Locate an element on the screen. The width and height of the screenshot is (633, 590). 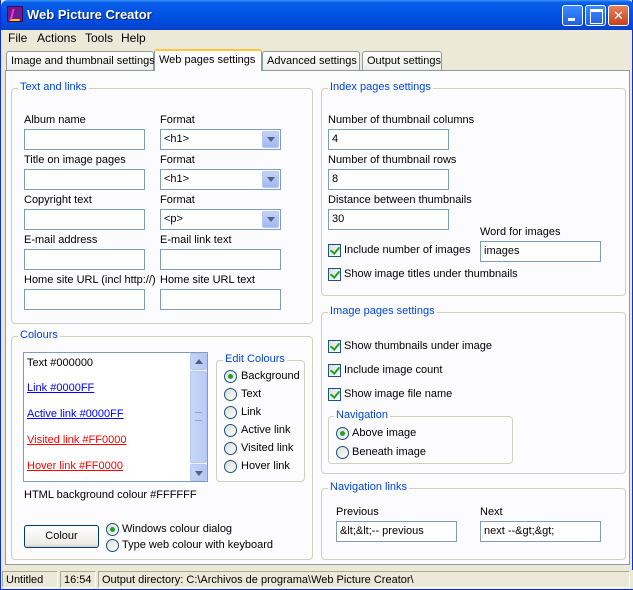
minimize-icon is located at coordinates (572, 15).